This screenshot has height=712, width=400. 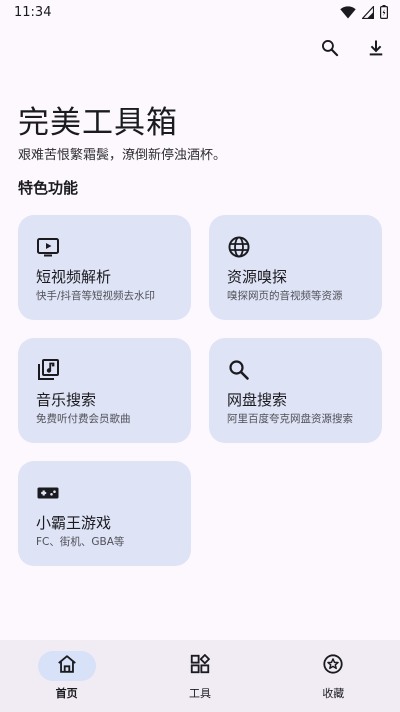 I want to click on home-icon, so click(x=67, y=666).